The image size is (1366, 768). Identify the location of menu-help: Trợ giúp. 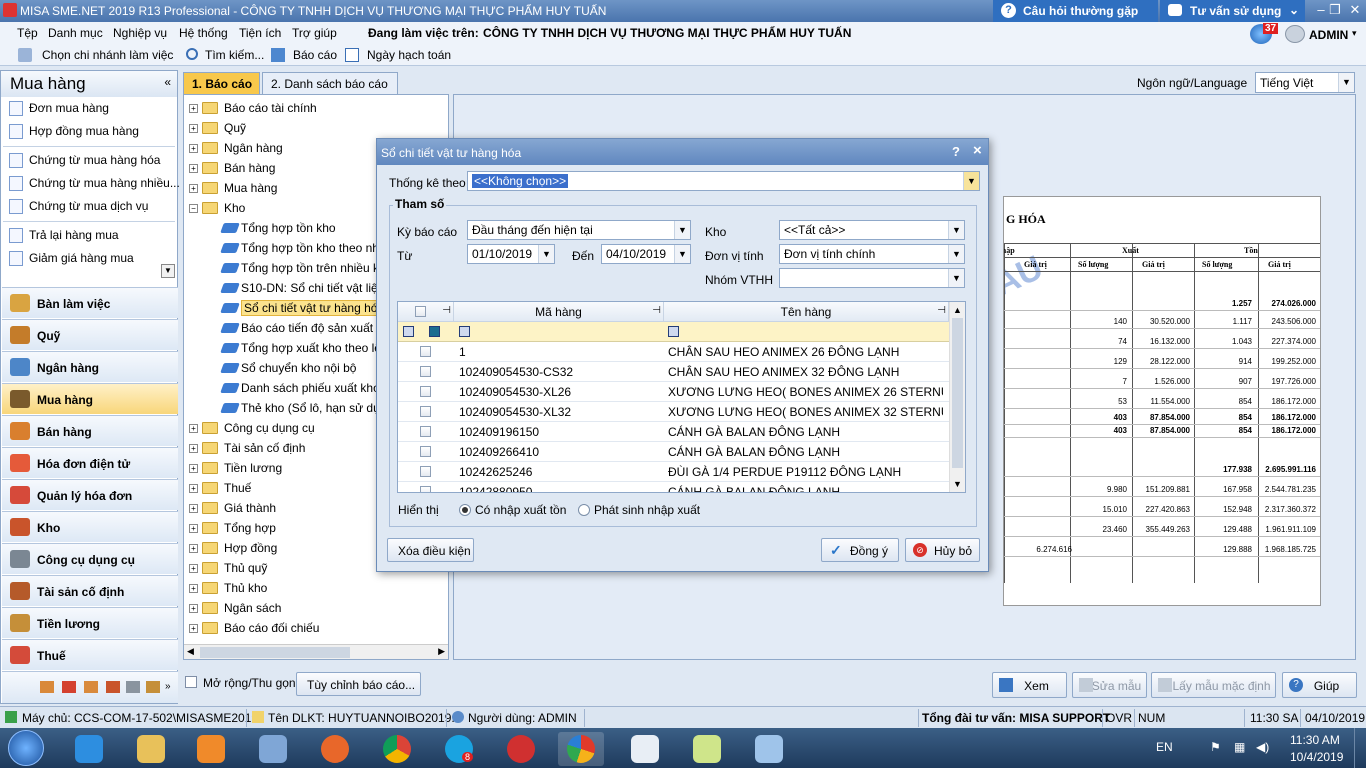
(314, 33).